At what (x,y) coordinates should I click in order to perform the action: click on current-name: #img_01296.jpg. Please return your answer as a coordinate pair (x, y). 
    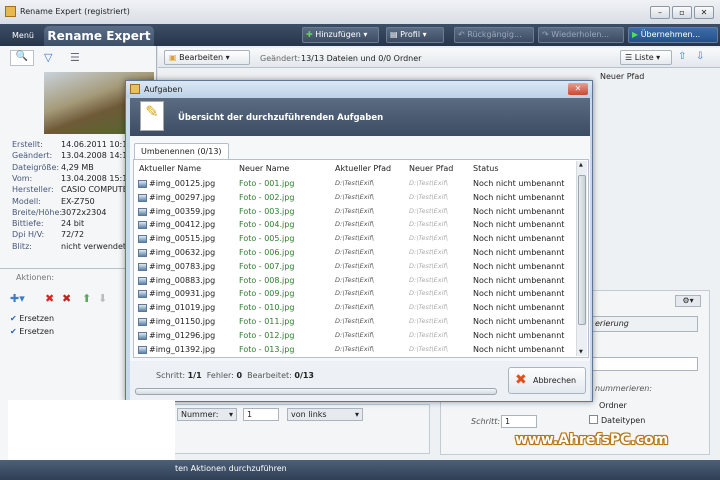
    Looking at the image, I should click on (182, 335).